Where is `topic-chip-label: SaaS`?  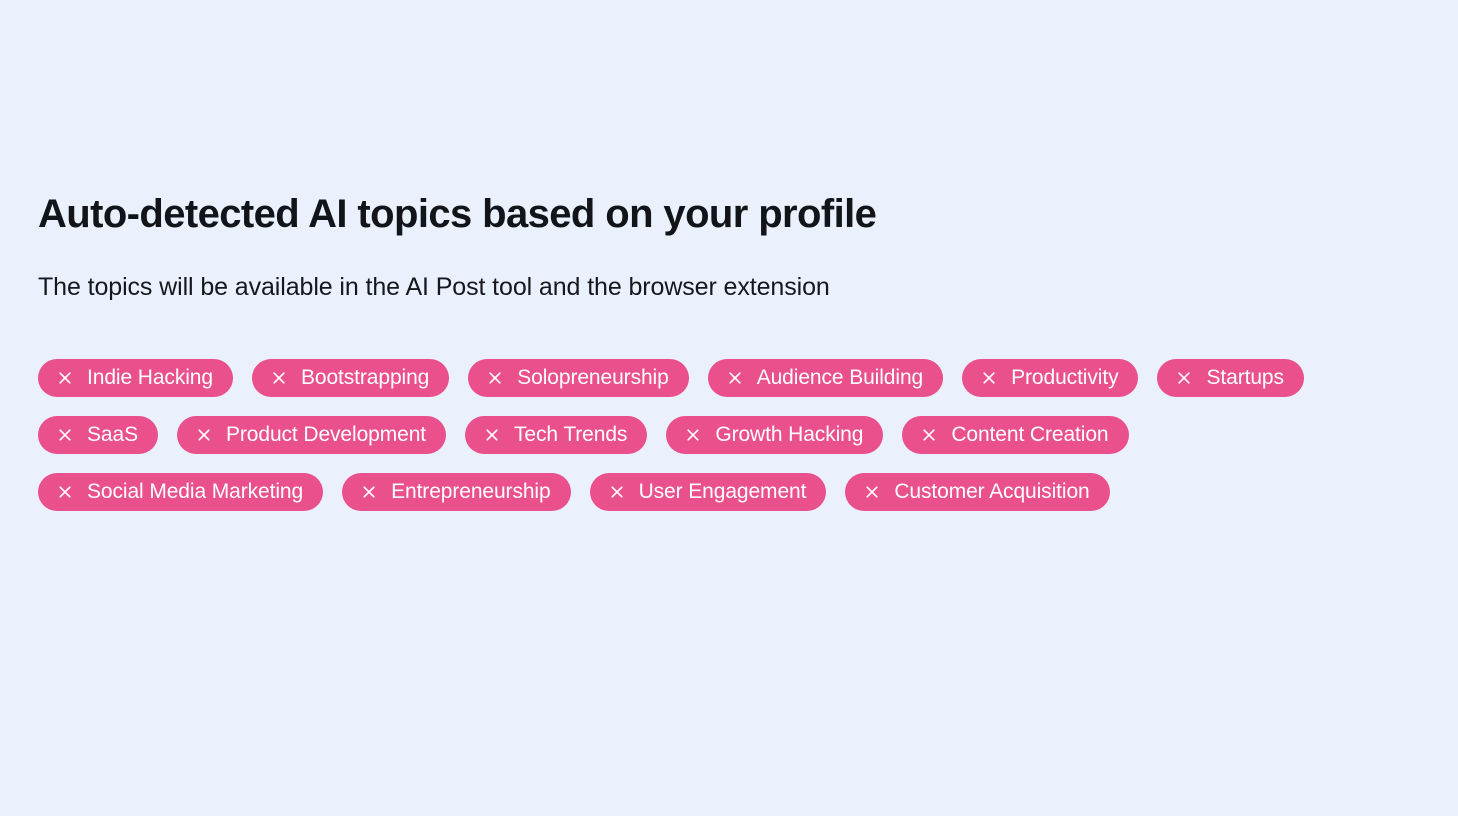 topic-chip-label: SaaS is located at coordinates (112, 434).